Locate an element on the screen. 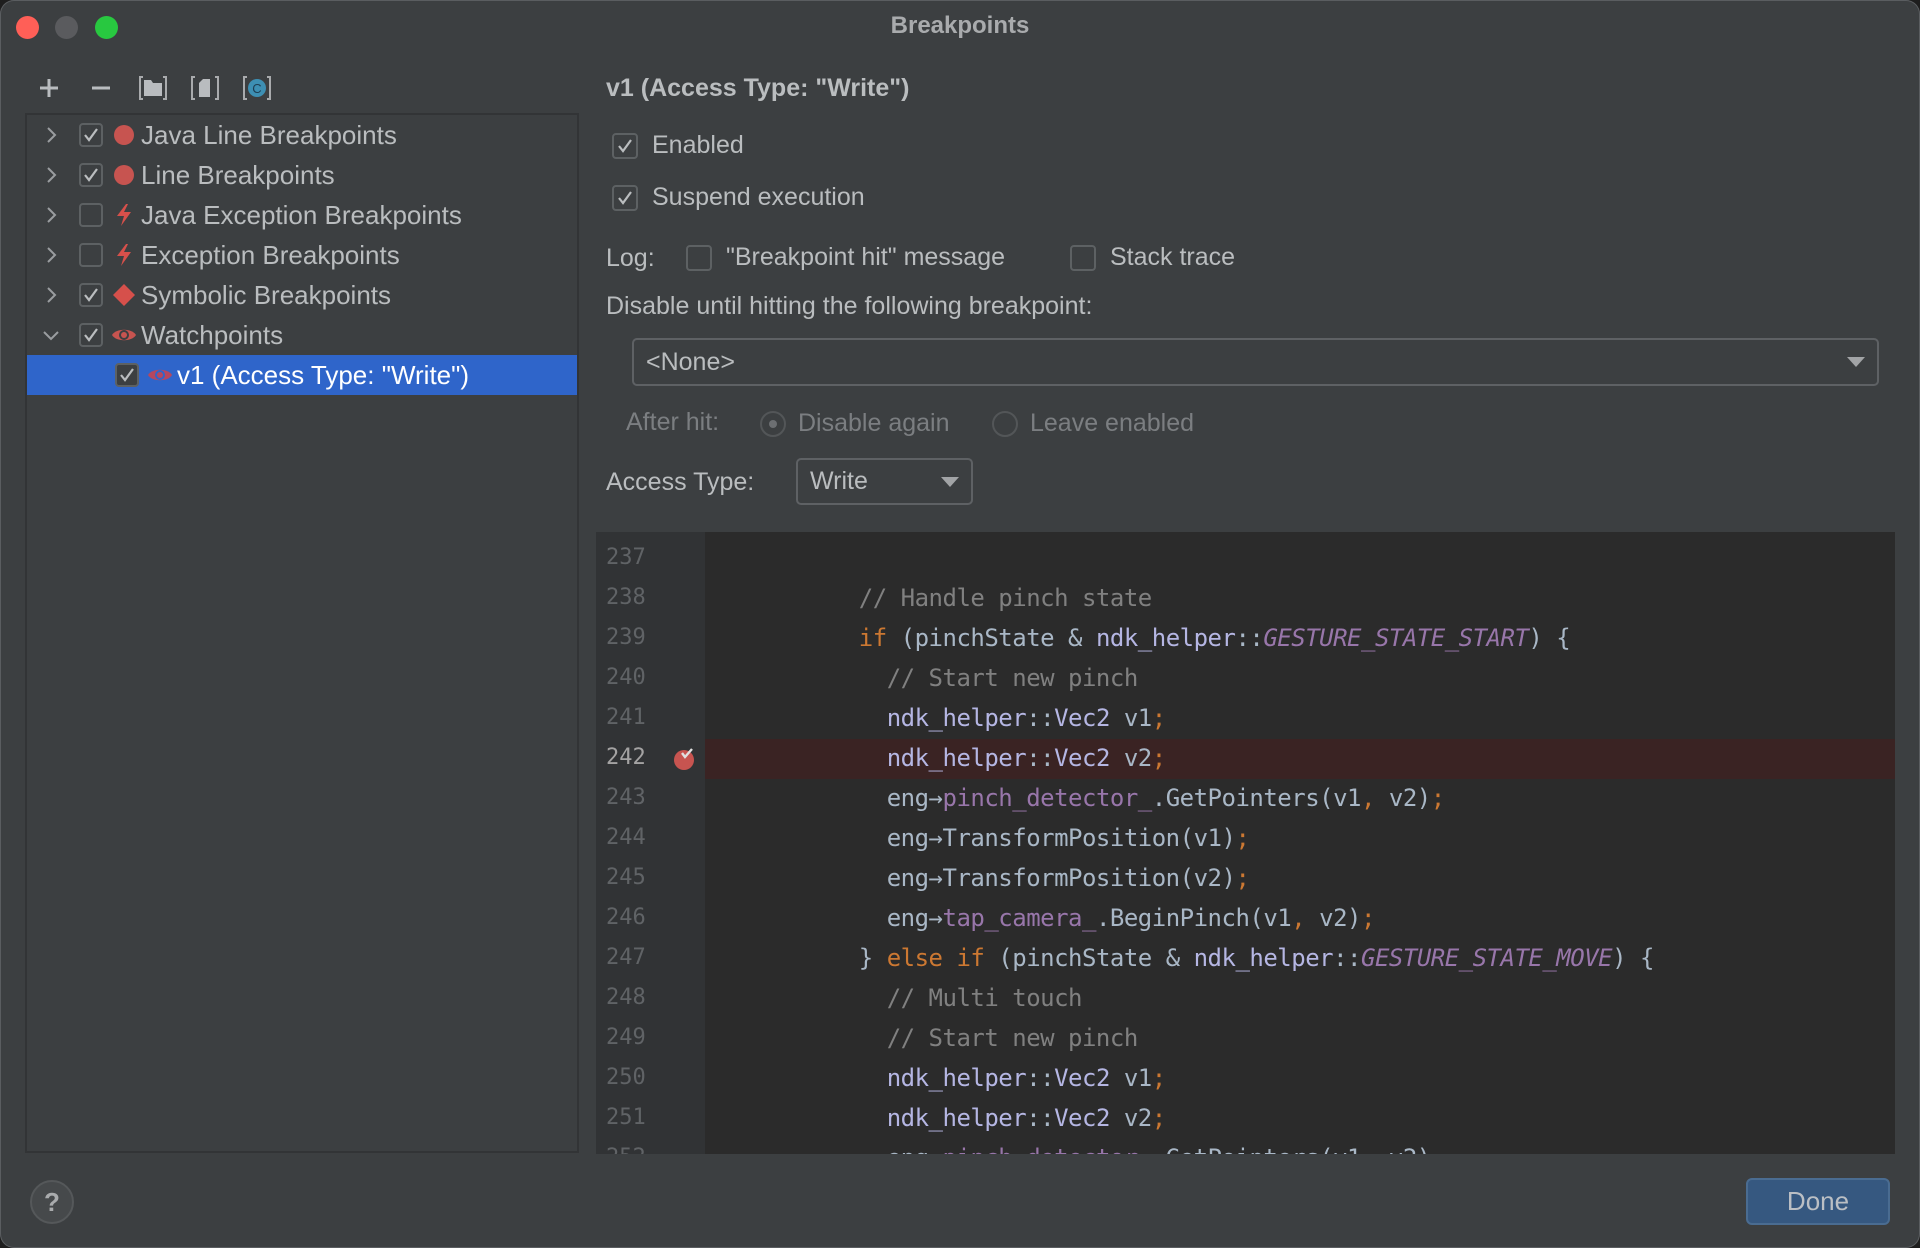 The height and width of the screenshot is (1248, 1920). code-text: // Handle pinch state is located at coordinates (977, 598).